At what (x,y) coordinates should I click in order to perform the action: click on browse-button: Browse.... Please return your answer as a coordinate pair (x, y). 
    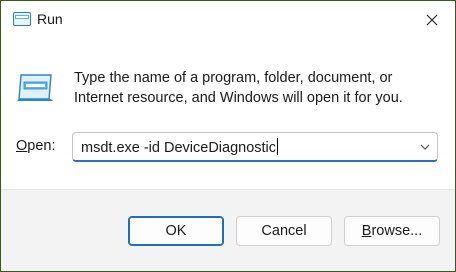
    Looking at the image, I should click on (392, 231).